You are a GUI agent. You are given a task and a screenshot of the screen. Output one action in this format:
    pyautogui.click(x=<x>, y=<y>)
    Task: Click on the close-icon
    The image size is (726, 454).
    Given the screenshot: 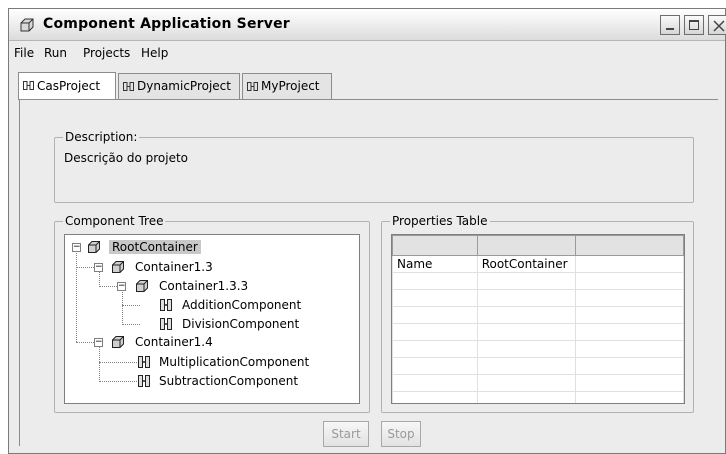 What is the action you would take?
    pyautogui.click(x=719, y=26)
    